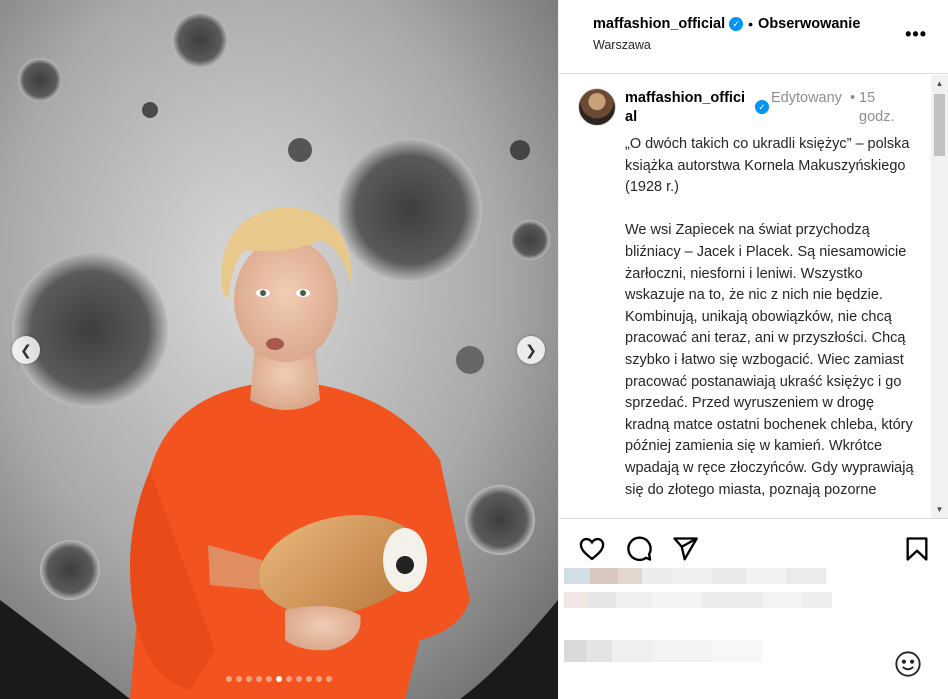 The image size is (948, 699). I want to click on likes-count-blurred, so click(698, 600).